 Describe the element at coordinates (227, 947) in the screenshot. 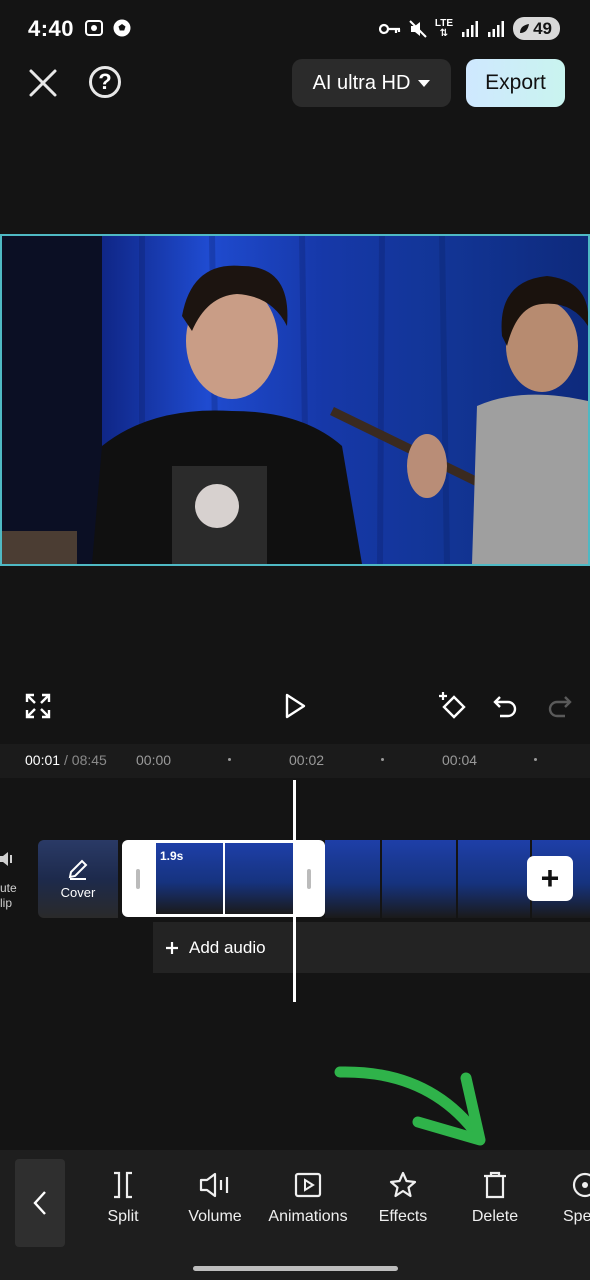

I see `add-audio-label: Add audio` at that location.